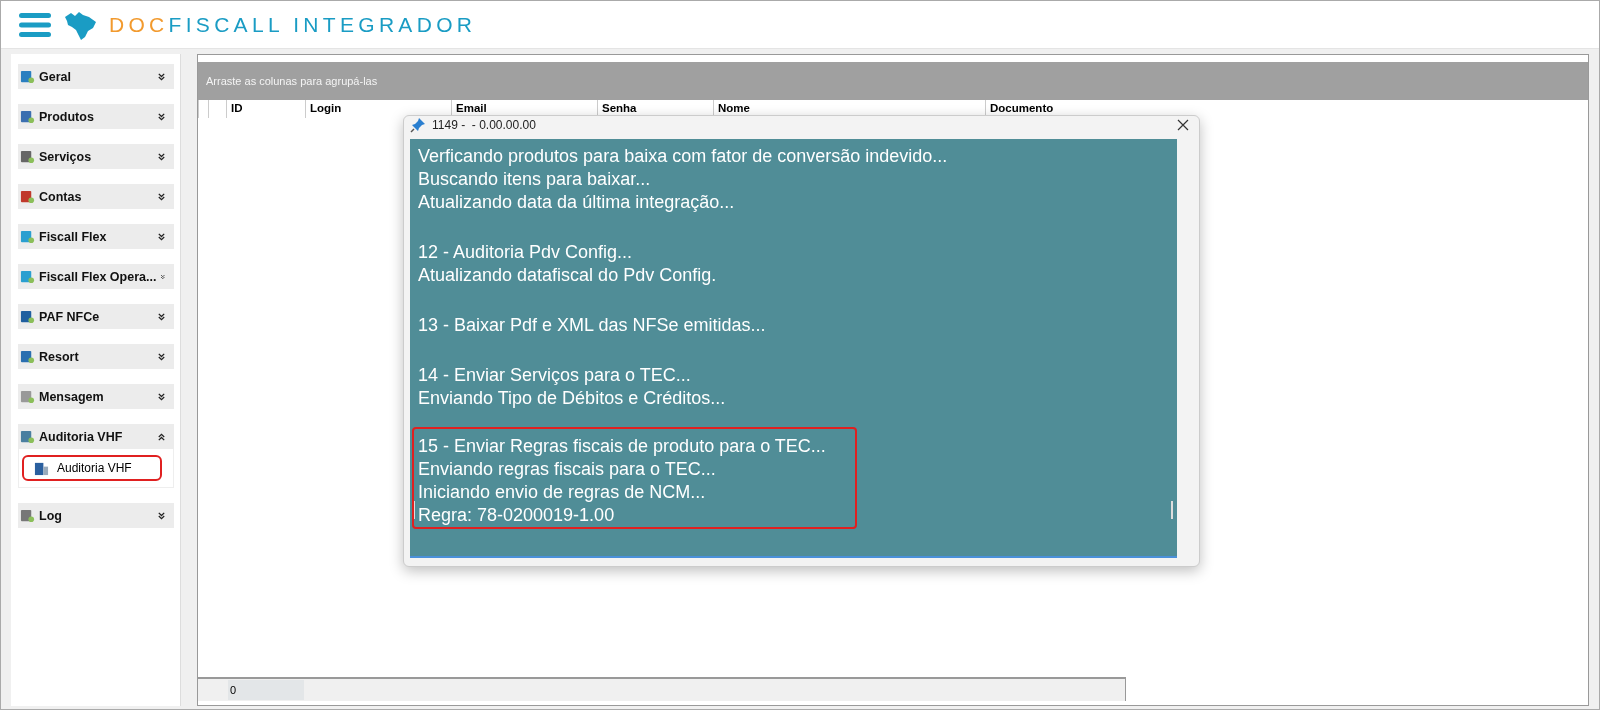 This screenshot has height=710, width=1600. Describe the element at coordinates (96, 515) in the screenshot. I see `sidebar-item: Log` at that location.